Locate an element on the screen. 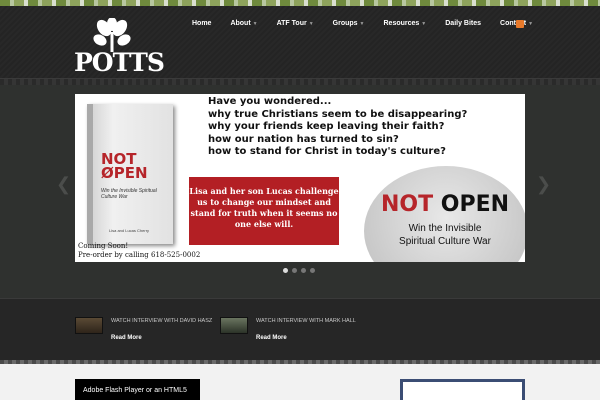 This screenshot has height=400, width=600. slide-circle-subtitle: Win the Invisible Spiritual Culture War is located at coordinates (445, 235).